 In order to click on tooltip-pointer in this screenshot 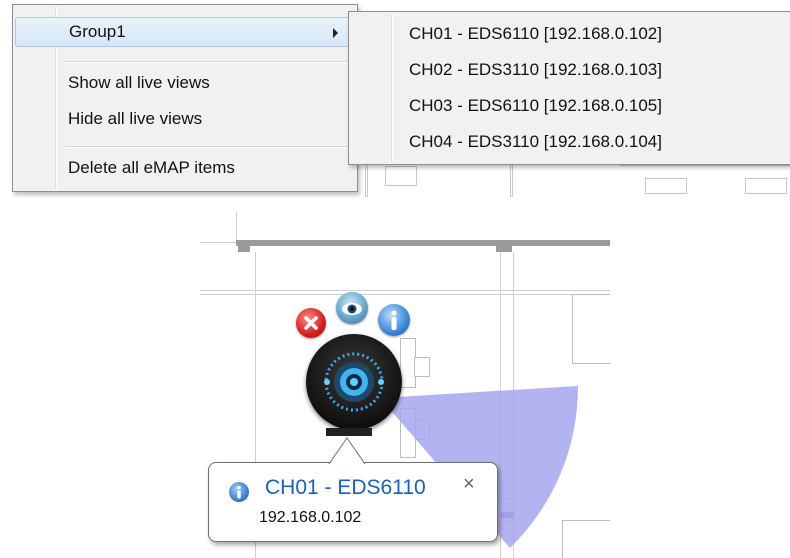, I will do `click(347, 451)`.